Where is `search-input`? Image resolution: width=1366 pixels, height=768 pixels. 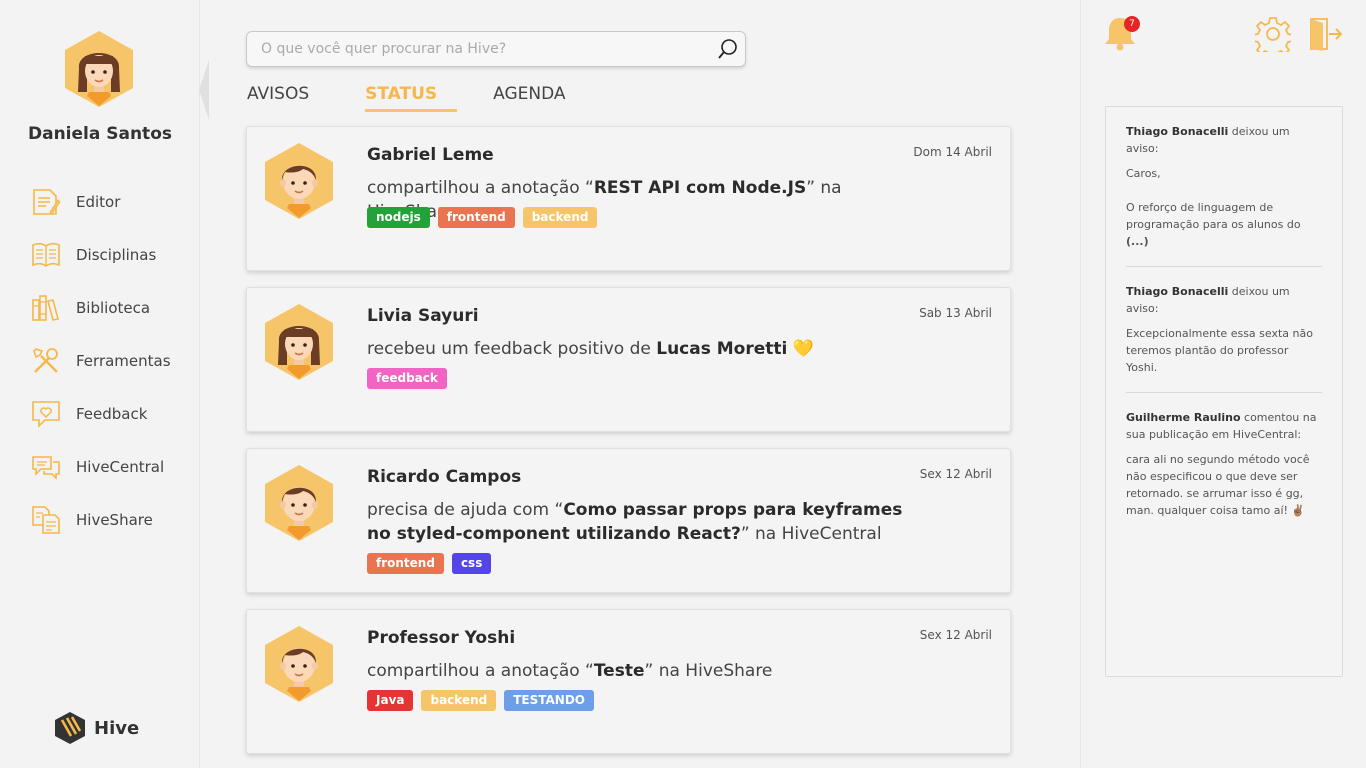 search-input is located at coordinates (467, 49).